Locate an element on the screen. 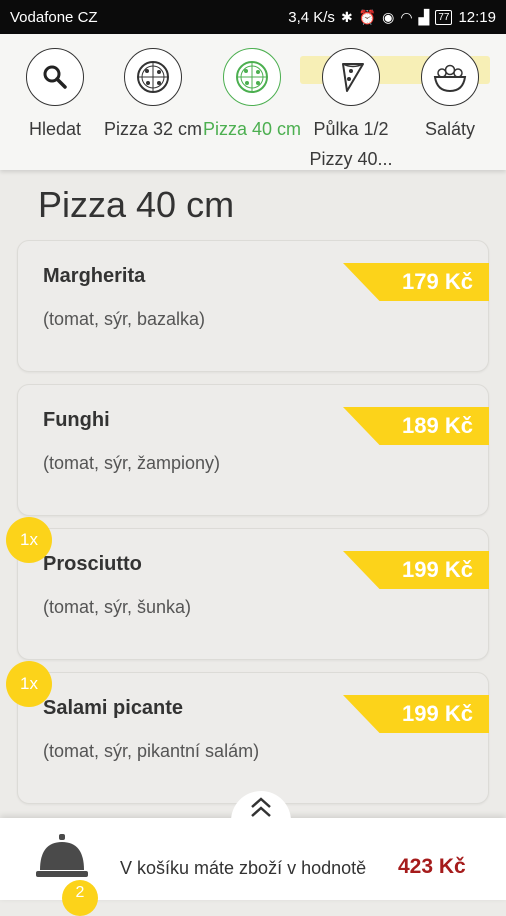 The height and width of the screenshot is (916, 506). status-bar: Vodafone CZ 3,4 K/s ✱ ⏰ ◉ ◠ ▟ 77 12:19 is located at coordinates (253, 17).